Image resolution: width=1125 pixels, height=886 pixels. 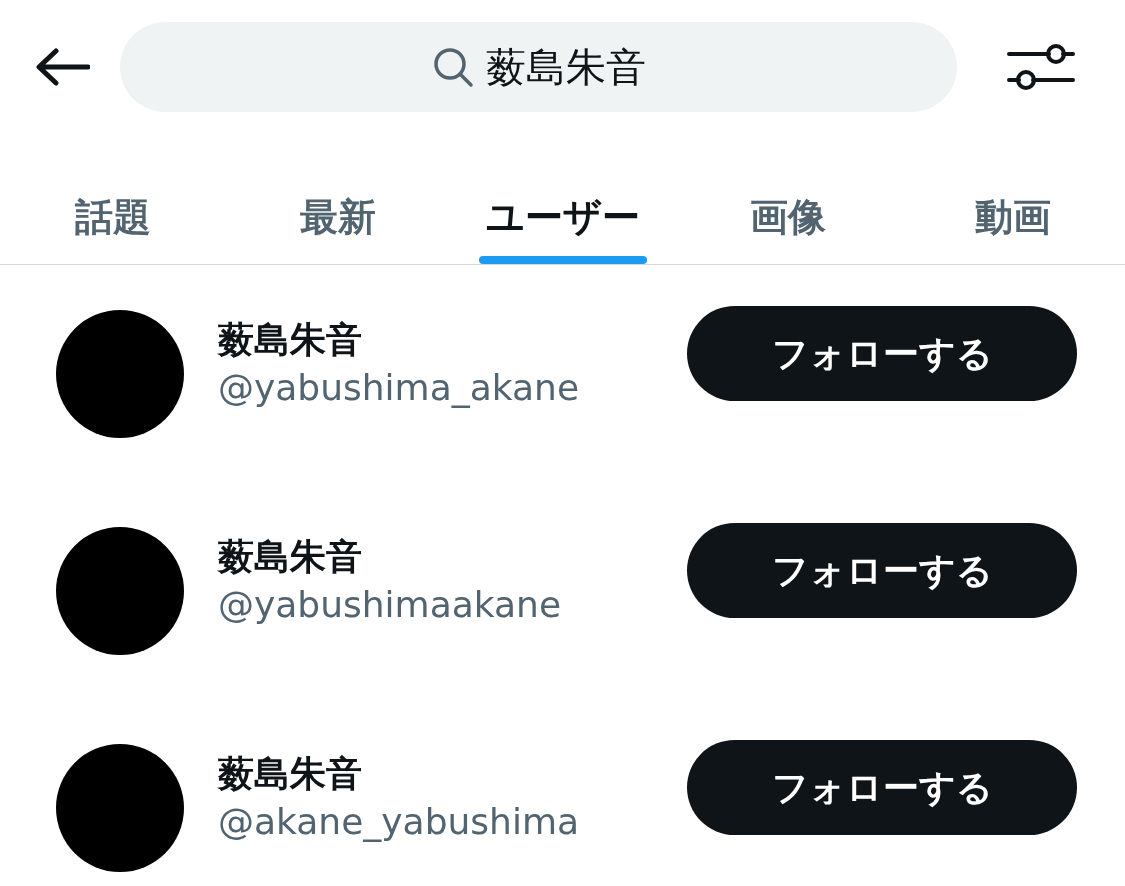 I want to click on search-field: 薮島朱音, so click(x=538, y=67).